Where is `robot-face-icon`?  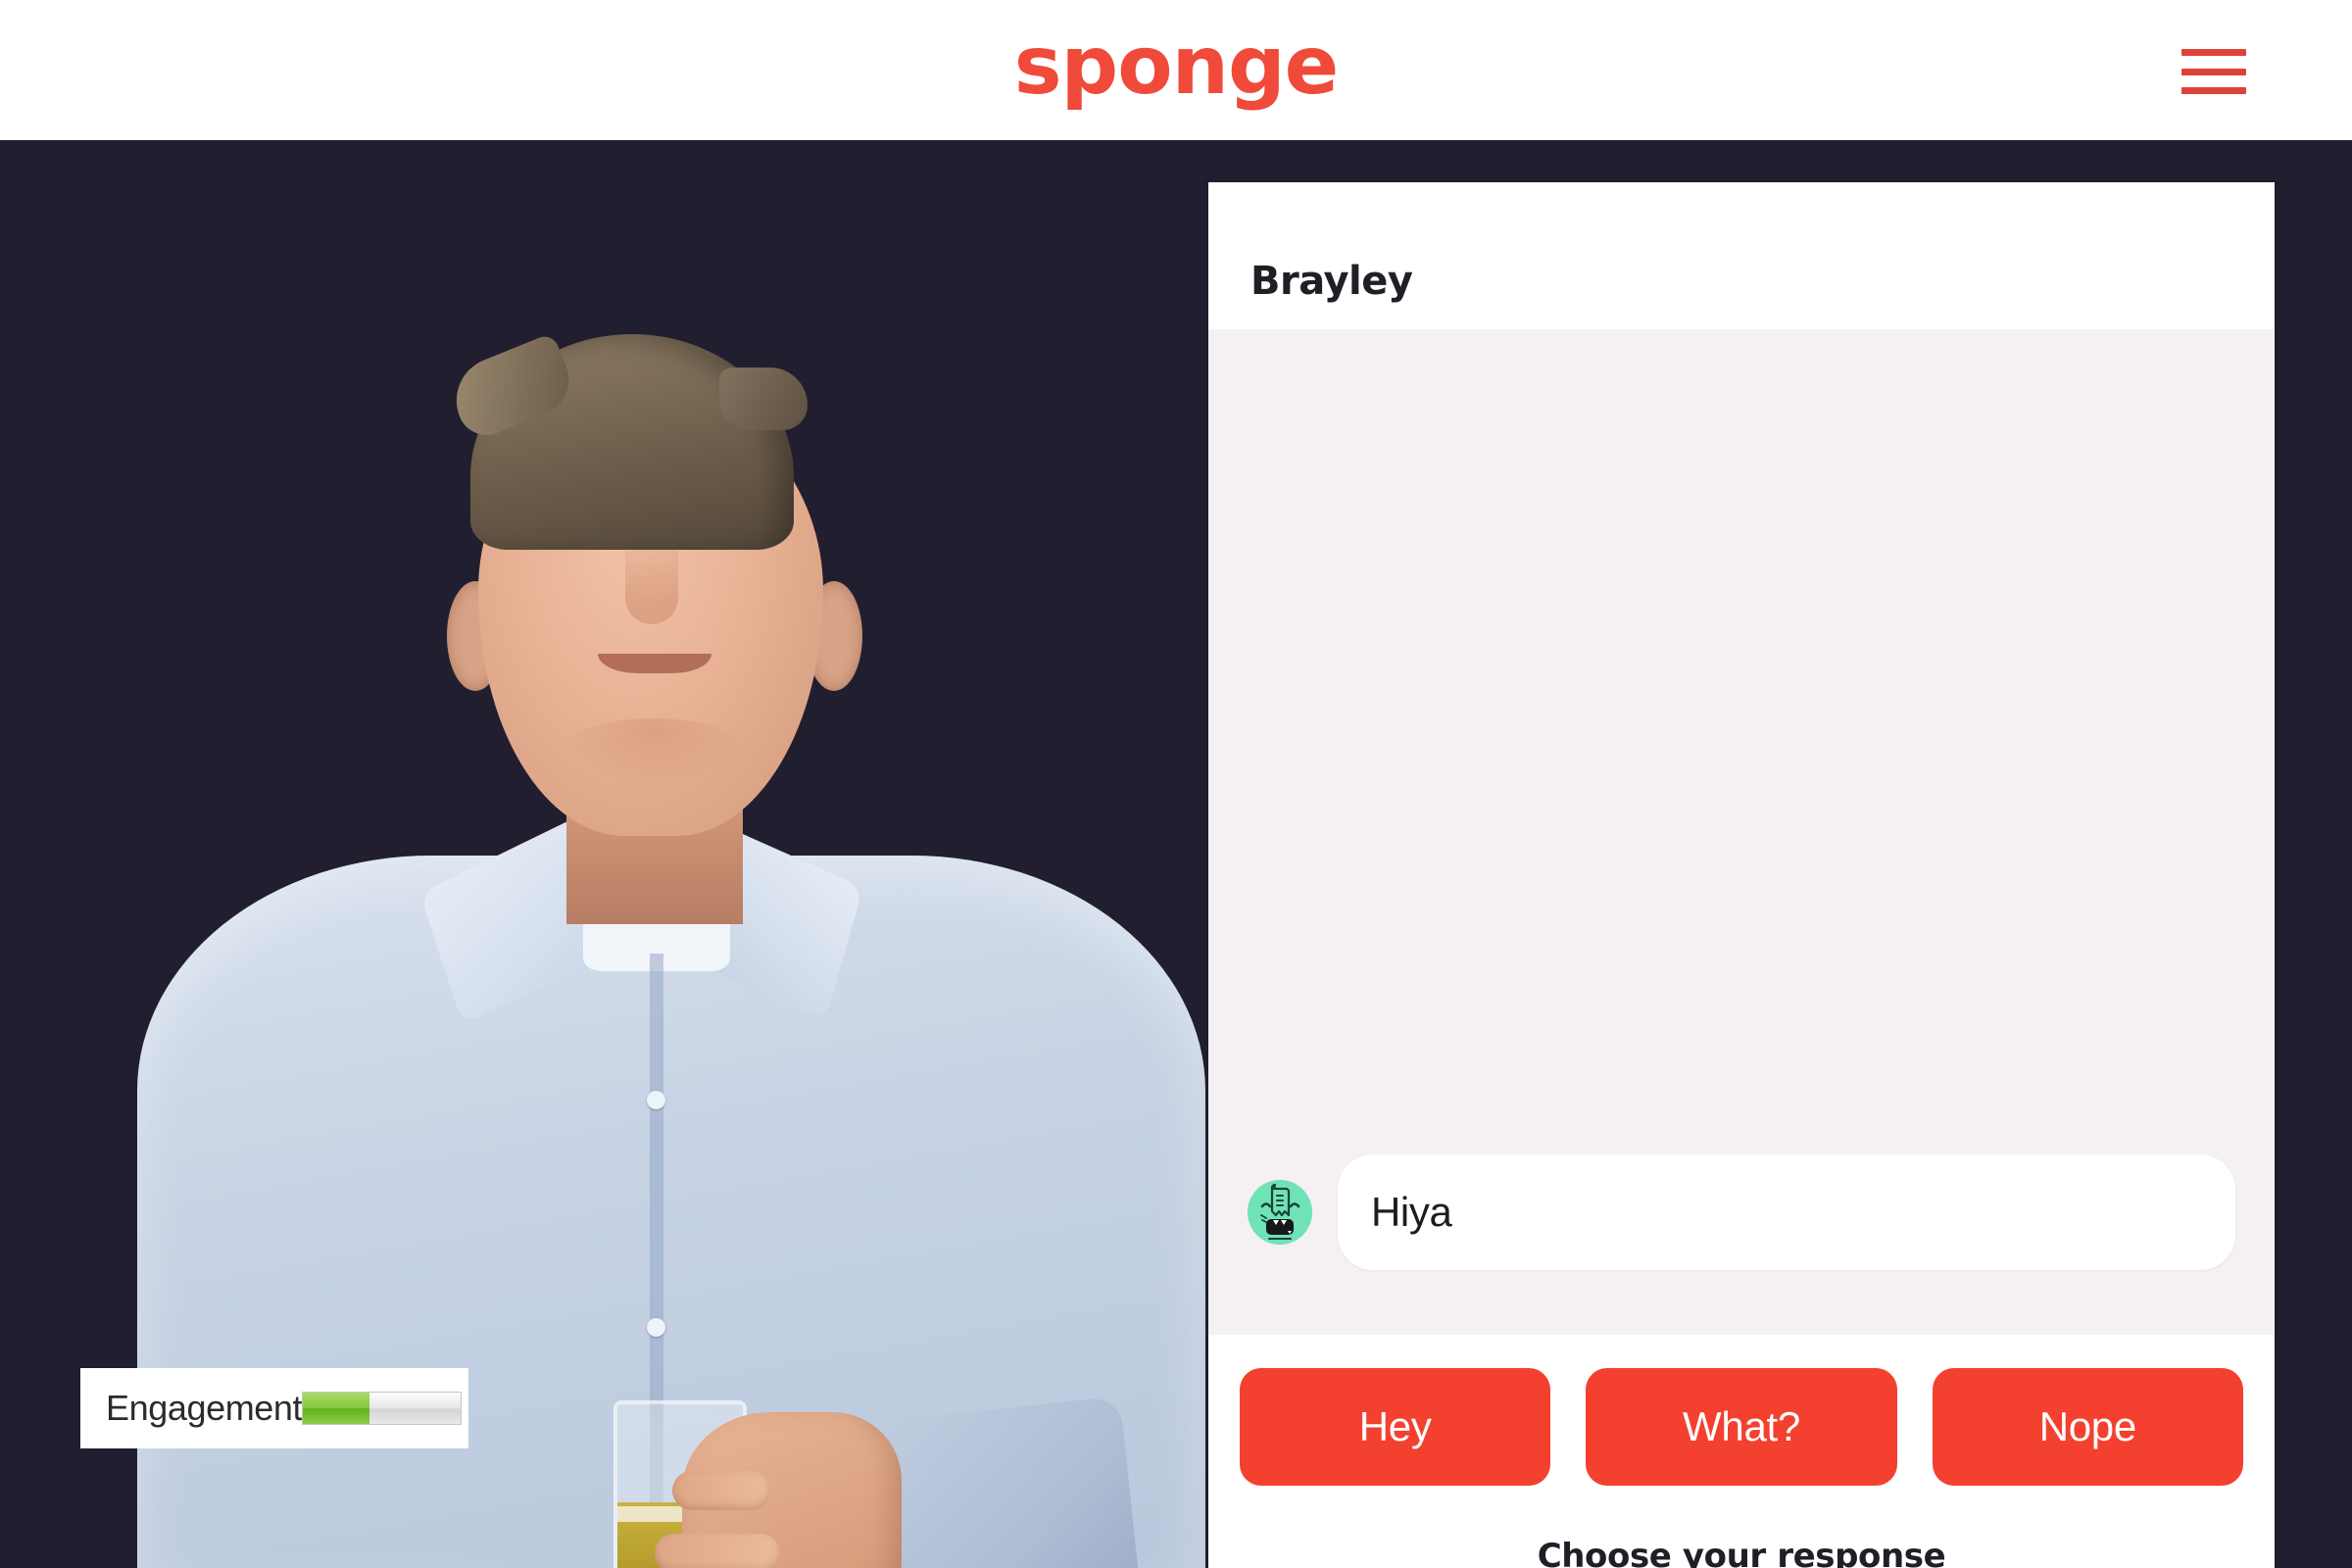 robot-face-icon is located at coordinates (1280, 1212).